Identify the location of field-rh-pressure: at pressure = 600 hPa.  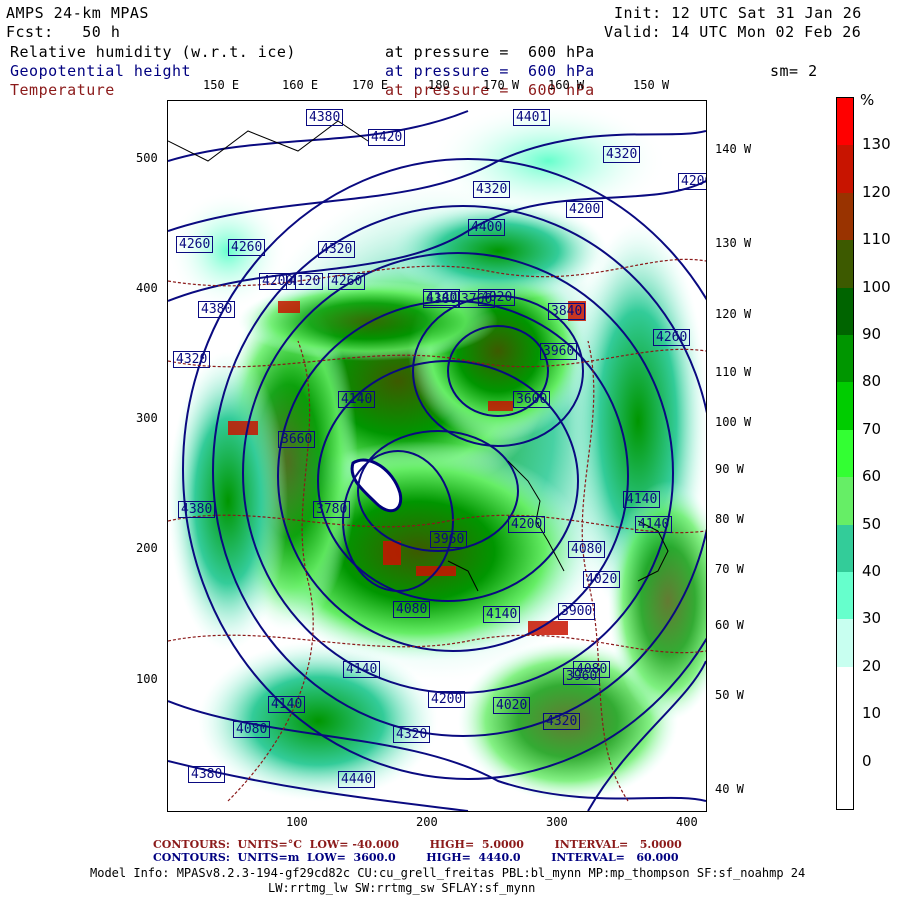
(490, 52).